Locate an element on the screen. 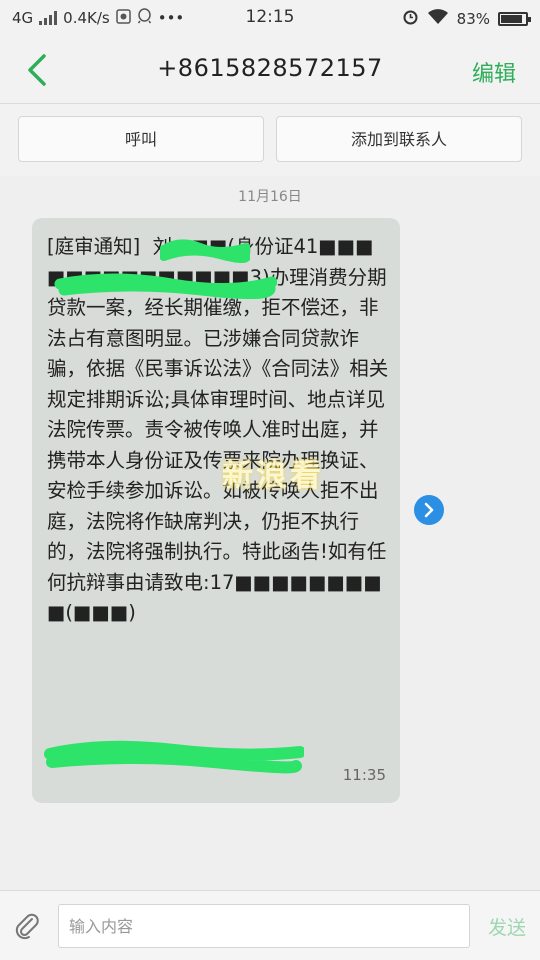 This screenshot has width=540, height=960. forward-button is located at coordinates (429, 510).